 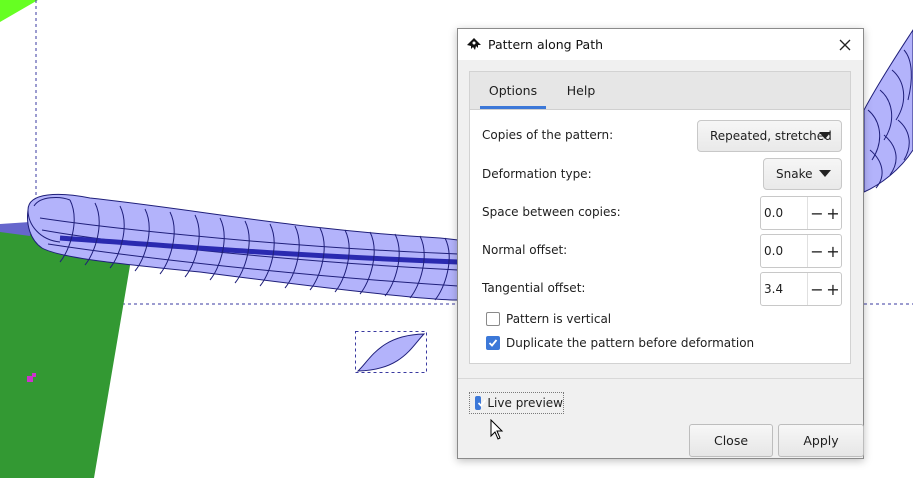 What do you see at coordinates (474, 44) in the screenshot?
I see `inkscape-icon` at bounding box center [474, 44].